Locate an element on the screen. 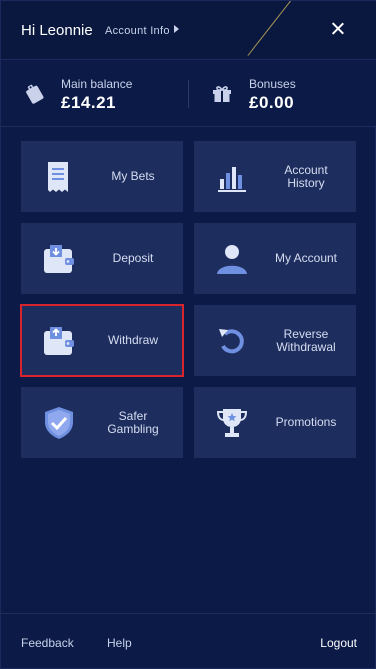 Image resolution: width=376 pixels, height=669 pixels. tile-my-account: My Account is located at coordinates (275, 258).